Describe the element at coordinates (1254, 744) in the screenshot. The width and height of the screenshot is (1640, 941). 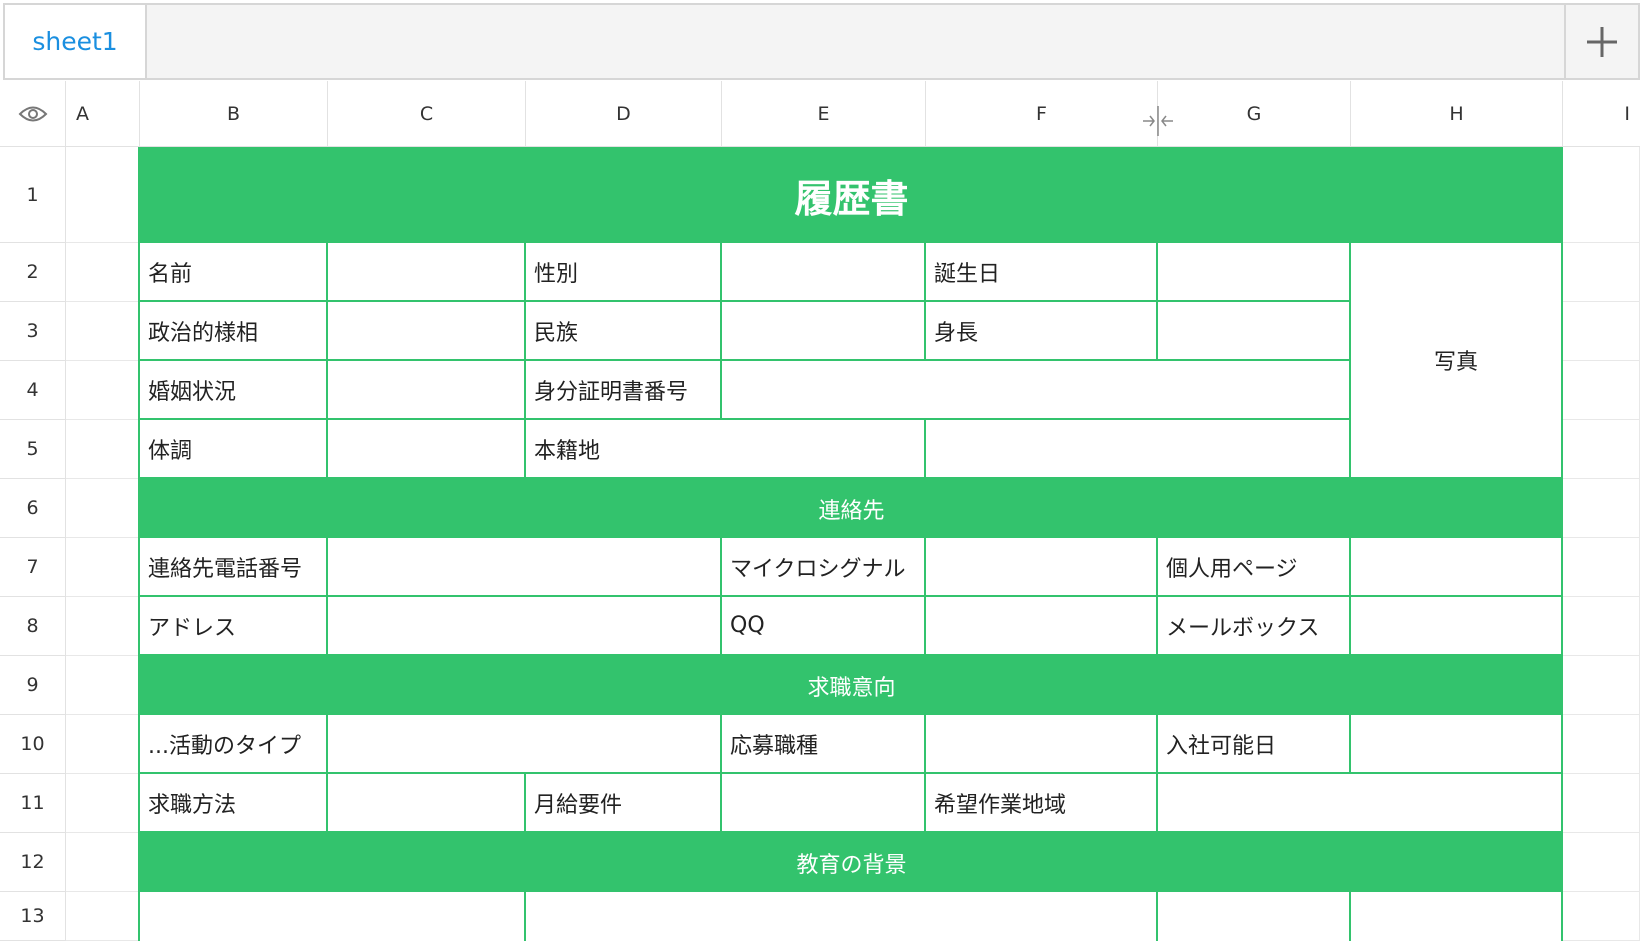
I see `label-start-date: 入社可能日` at that location.